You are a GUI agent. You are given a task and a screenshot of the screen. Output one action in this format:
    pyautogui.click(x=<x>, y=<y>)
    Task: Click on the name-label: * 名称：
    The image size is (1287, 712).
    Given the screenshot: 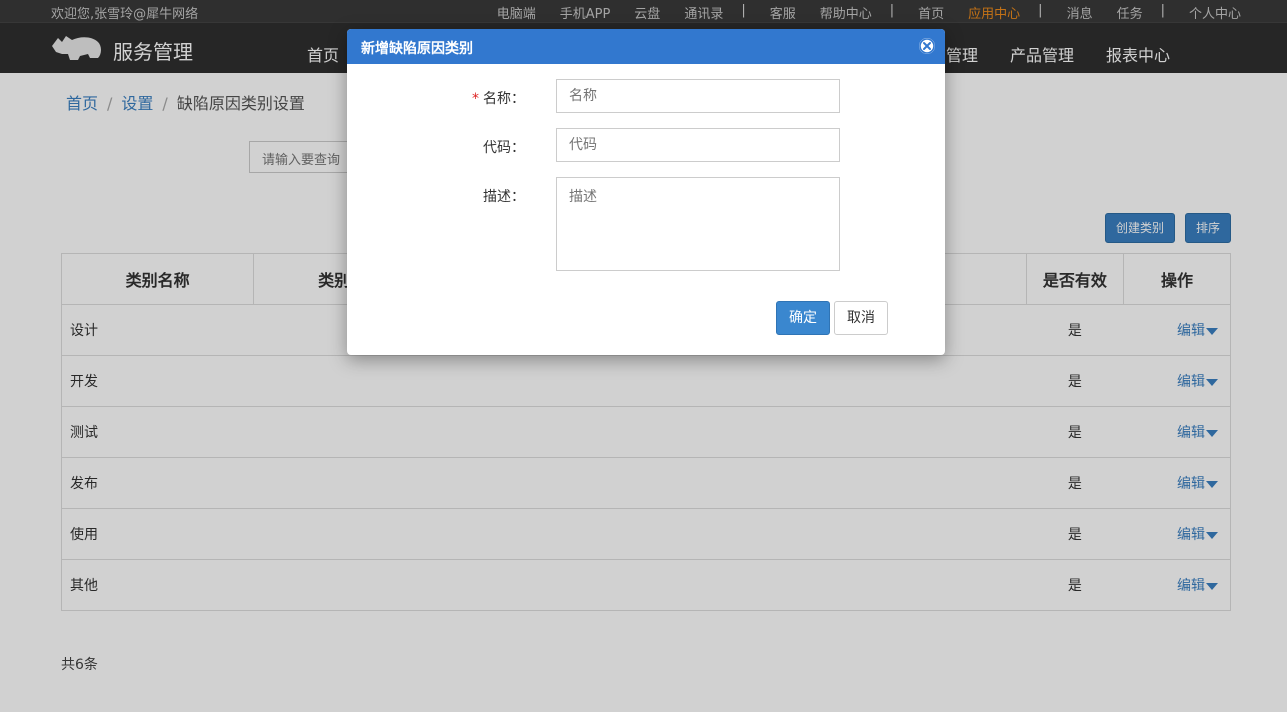 What is the action you would take?
    pyautogui.click(x=498, y=98)
    